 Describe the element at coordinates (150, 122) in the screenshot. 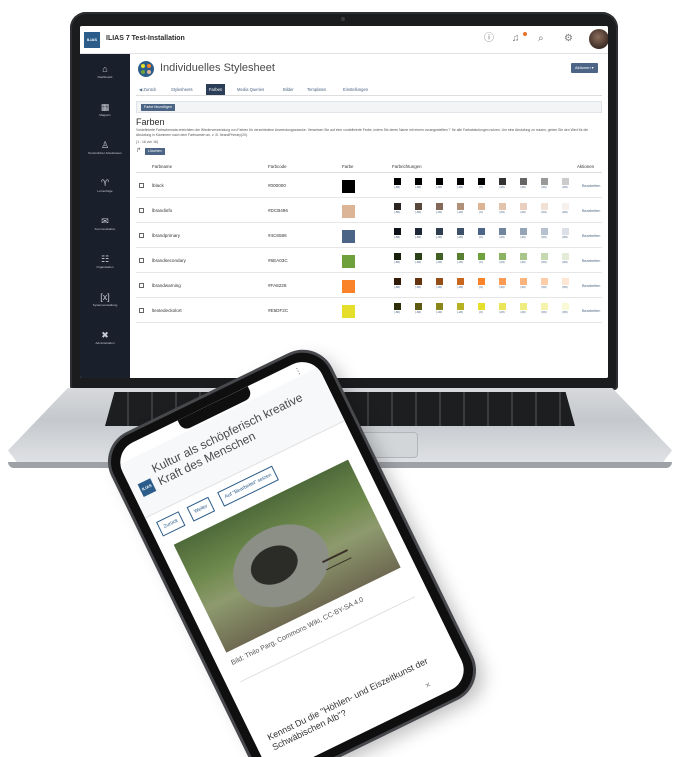

I see `section-title: Farben` at that location.